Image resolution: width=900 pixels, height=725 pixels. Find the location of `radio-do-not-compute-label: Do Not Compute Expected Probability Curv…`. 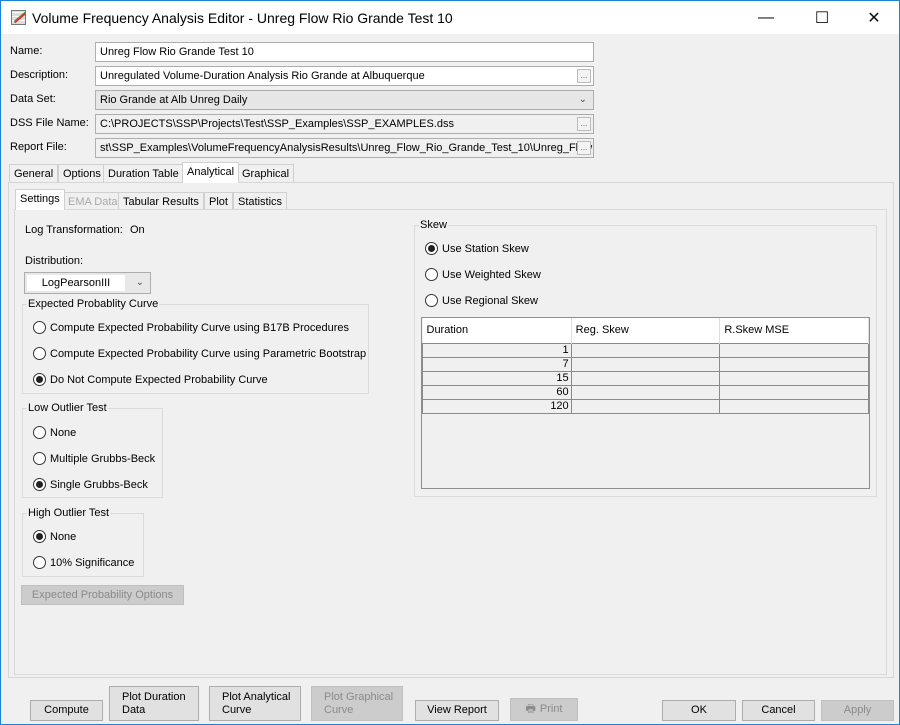

radio-do-not-compute-label: Do Not Compute Expected Probability Curv… is located at coordinates (159, 379).